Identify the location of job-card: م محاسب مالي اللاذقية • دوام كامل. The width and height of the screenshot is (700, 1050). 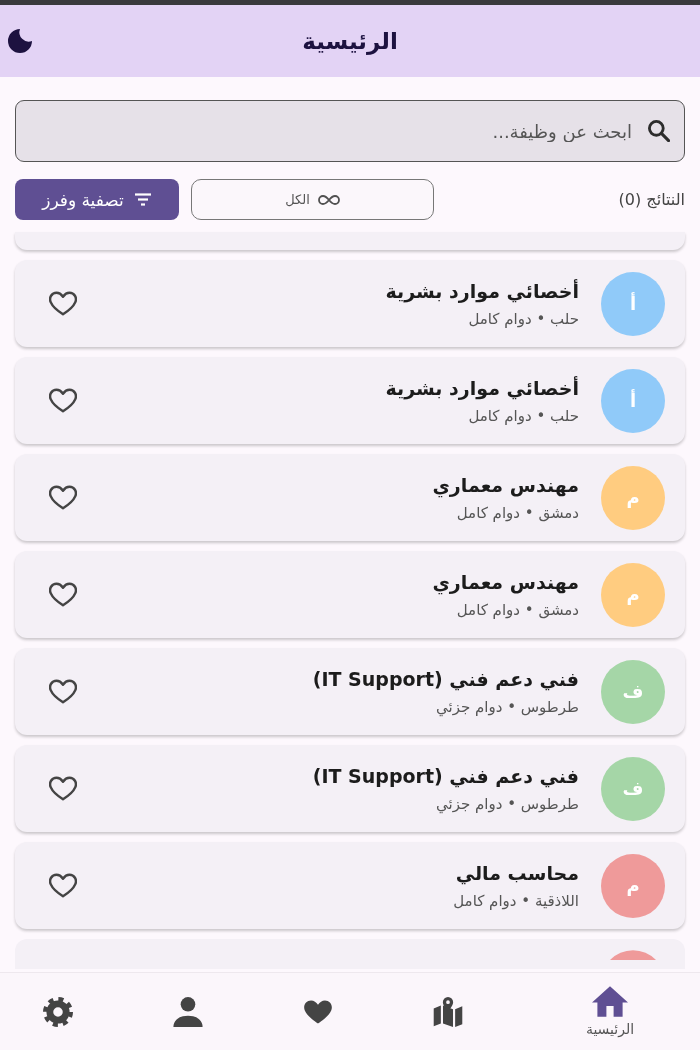
(350, 885).